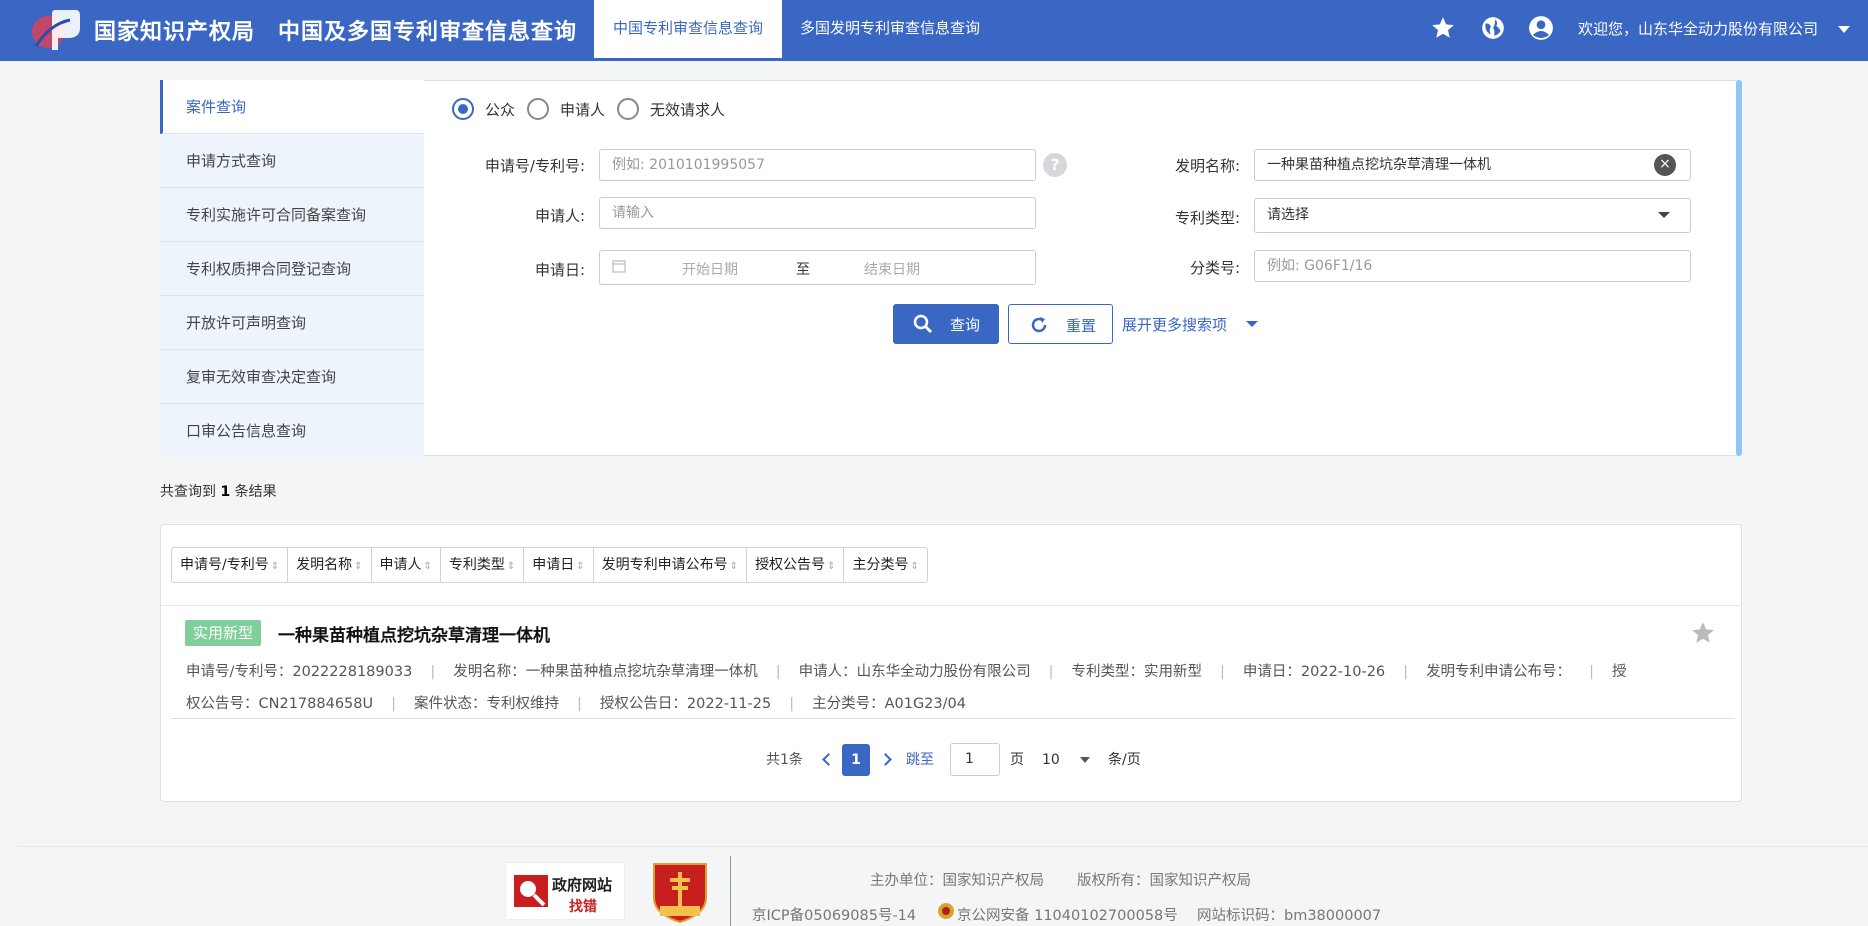 The height and width of the screenshot is (926, 1868). Describe the element at coordinates (957, 881) in the screenshot. I see `footer-sponsor: 主办单位：国家知识产权局` at that location.